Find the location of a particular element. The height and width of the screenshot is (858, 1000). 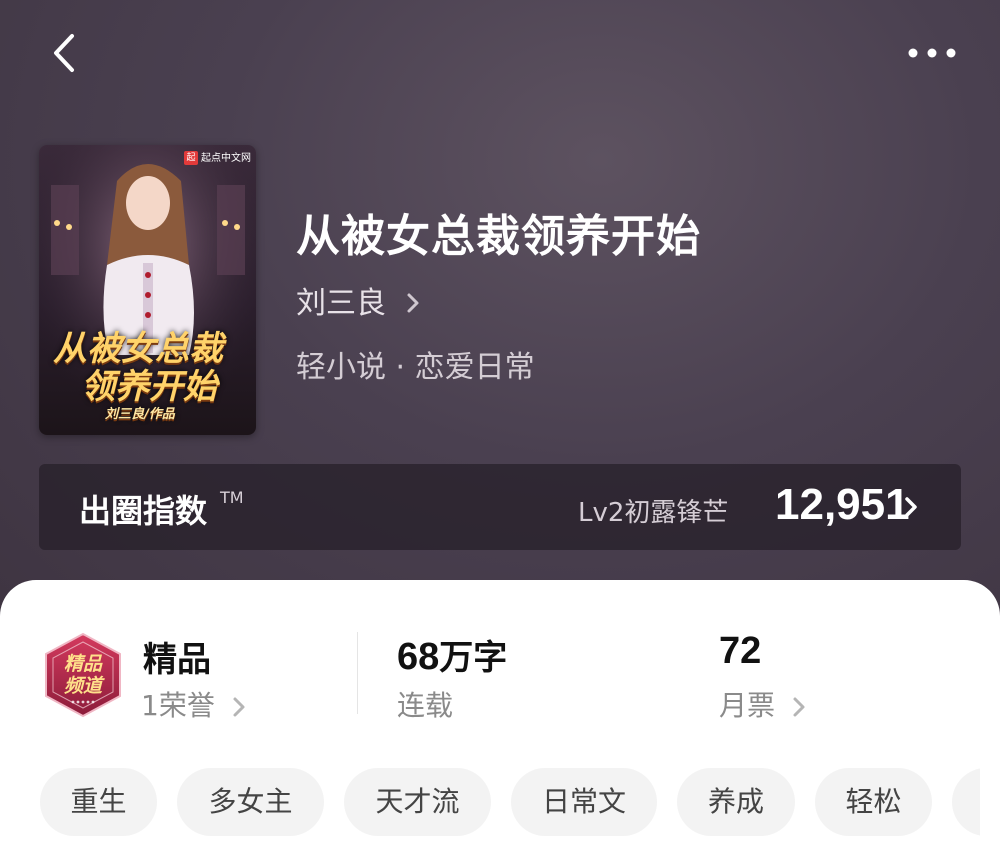

chevron-left-icon is located at coordinates (64, 53).